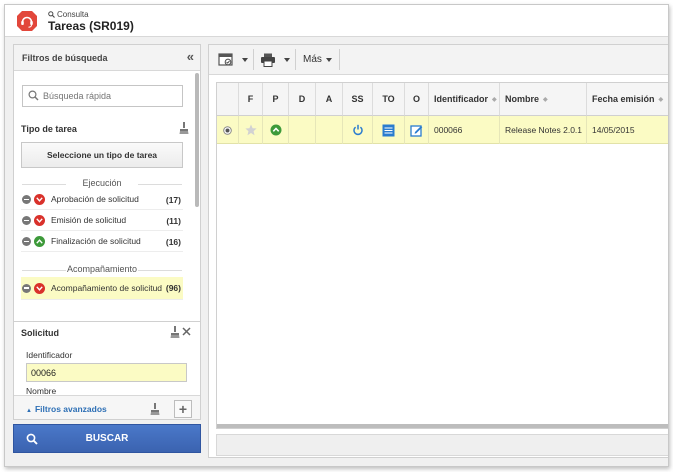  I want to click on clear-task-type-icon, so click(184, 128).